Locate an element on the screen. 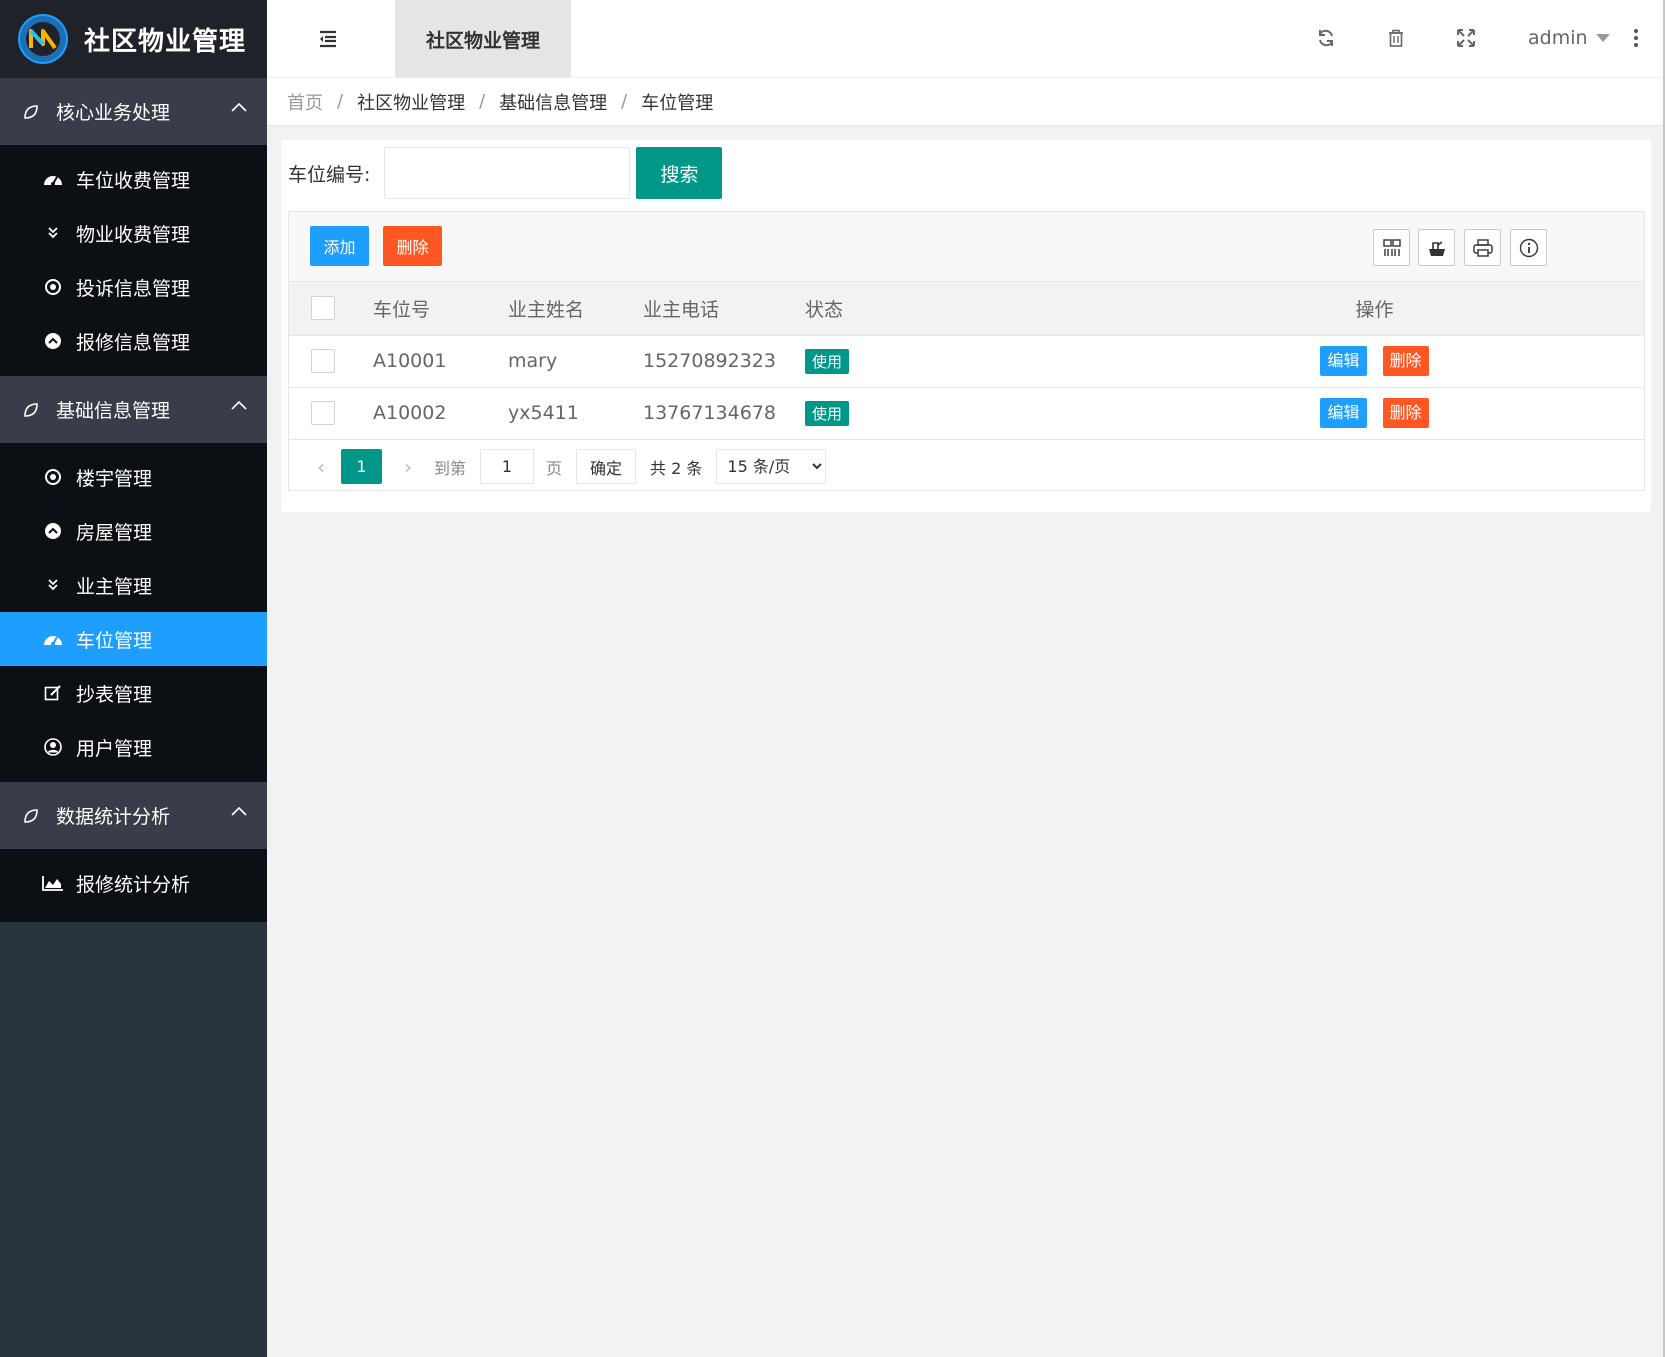 This screenshot has height=1357, width=1665. sidebar-item-property-fee: 物业收费管理 is located at coordinates (133, 233).